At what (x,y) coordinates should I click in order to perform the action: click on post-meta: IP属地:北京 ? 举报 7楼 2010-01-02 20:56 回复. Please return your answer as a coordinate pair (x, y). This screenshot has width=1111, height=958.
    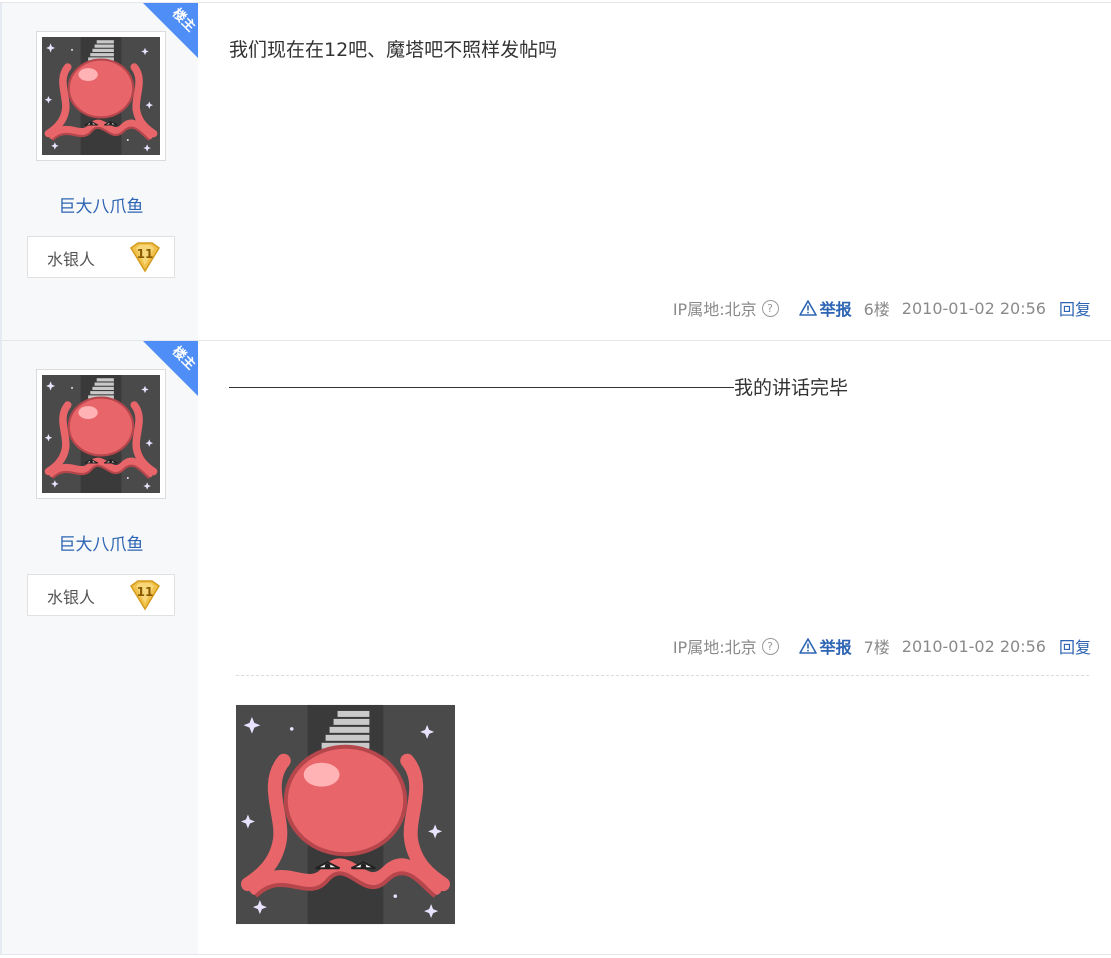
    Looking at the image, I should click on (882, 646).